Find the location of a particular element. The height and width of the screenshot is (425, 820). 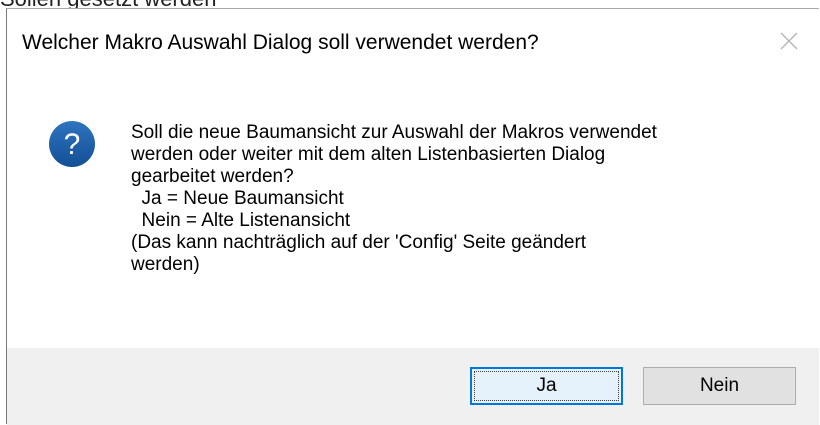

yes-button-focus-ring: Ja is located at coordinates (546, 386).